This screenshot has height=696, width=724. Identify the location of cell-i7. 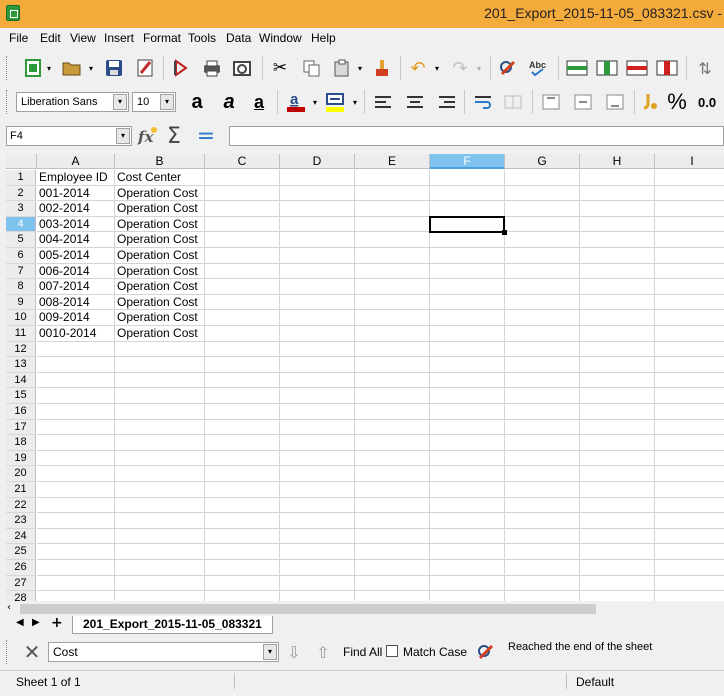
(689, 272).